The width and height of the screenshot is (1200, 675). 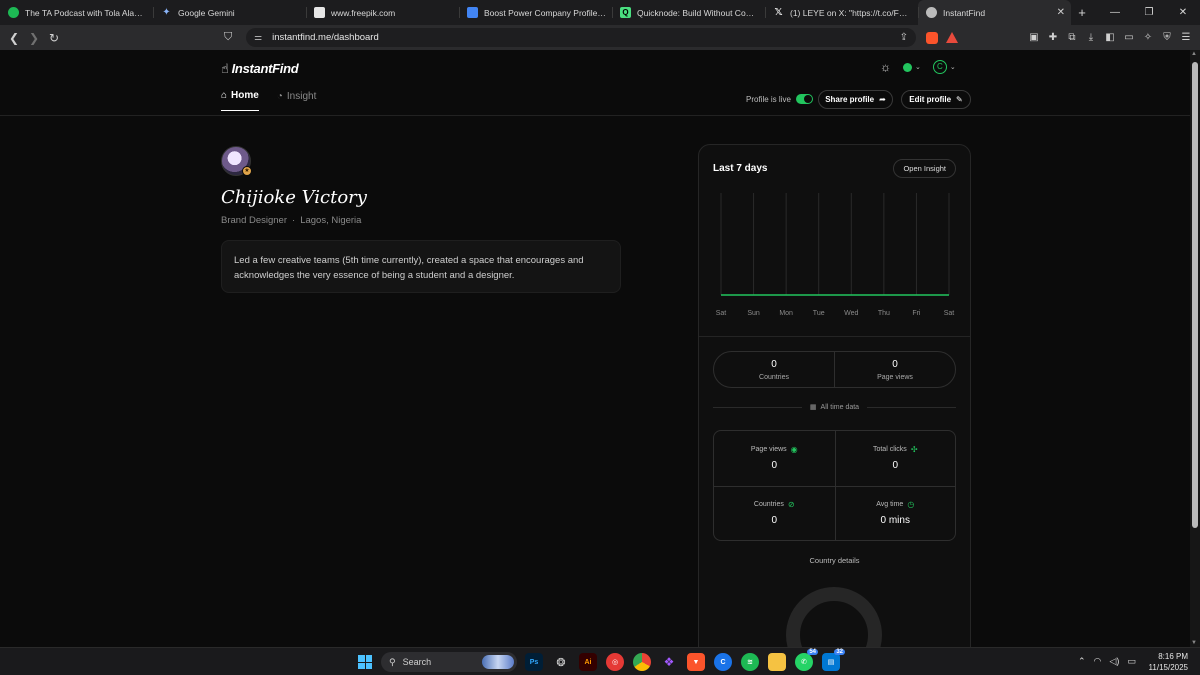 What do you see at coordinates (723, 662) in the screenshot?
I see `canva-icon: C` at bounding box center [723, 662].